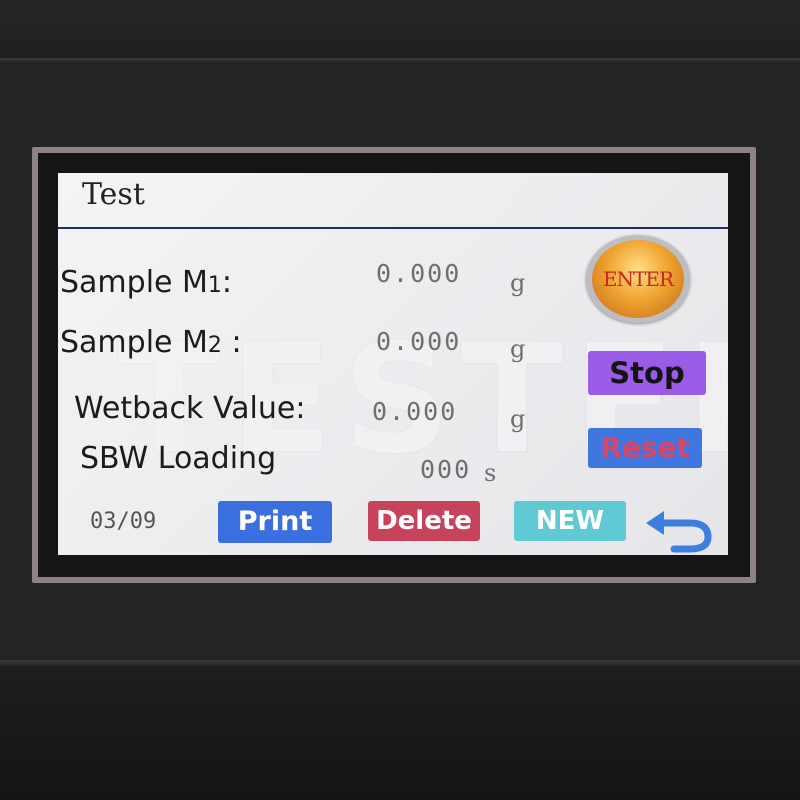  I want to click on new-button: NEW, so click(570, 521).